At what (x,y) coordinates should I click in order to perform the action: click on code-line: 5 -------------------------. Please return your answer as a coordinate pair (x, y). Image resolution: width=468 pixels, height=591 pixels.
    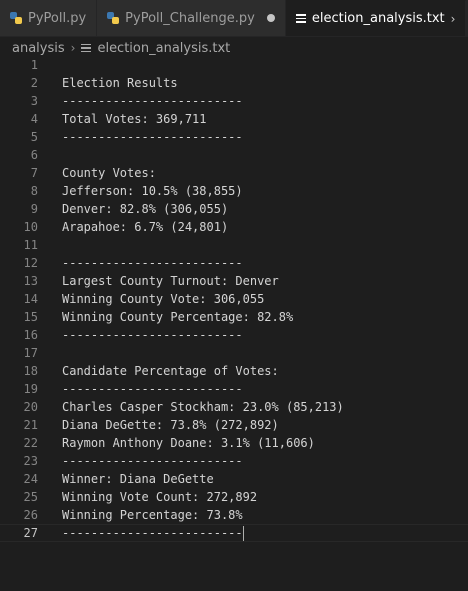
    Looking at the image, I should click on (234, 137).